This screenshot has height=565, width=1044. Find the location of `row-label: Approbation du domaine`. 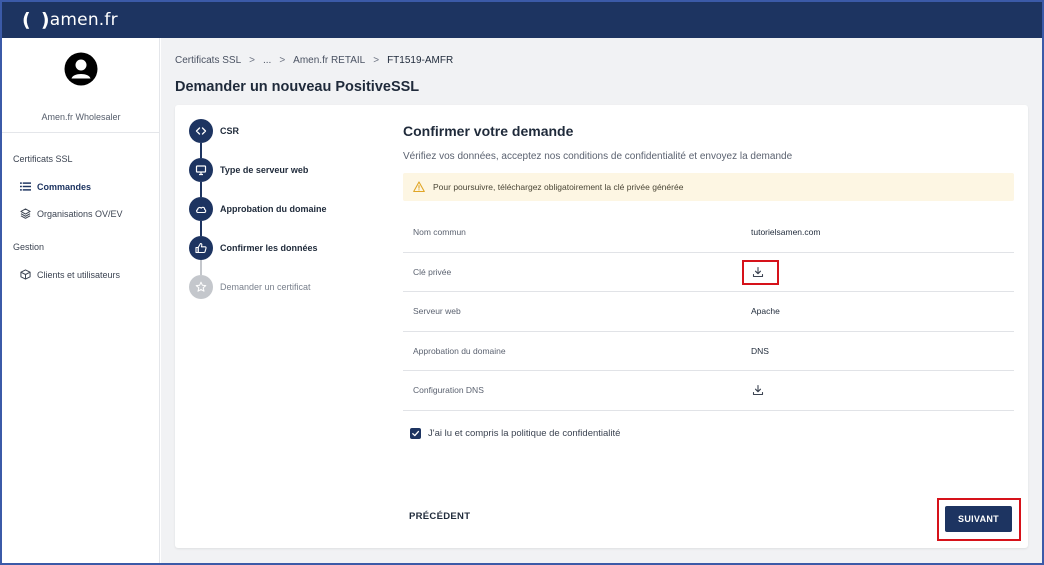

row-label: Approbation du domaine is located at coordinates (459, 350).